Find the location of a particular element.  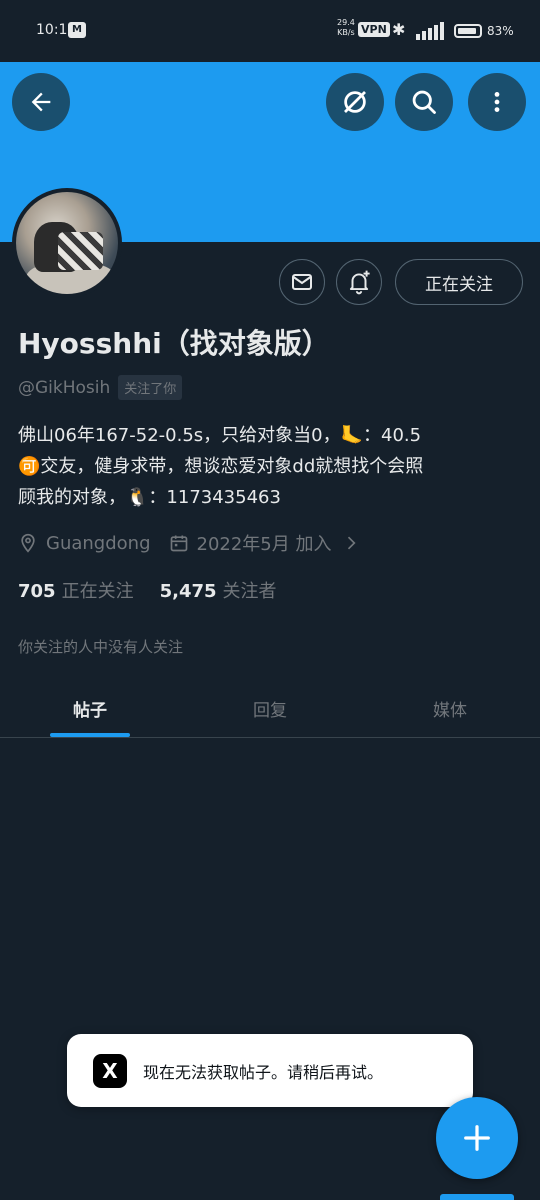

grok-button is located at coordinates (355, 102).